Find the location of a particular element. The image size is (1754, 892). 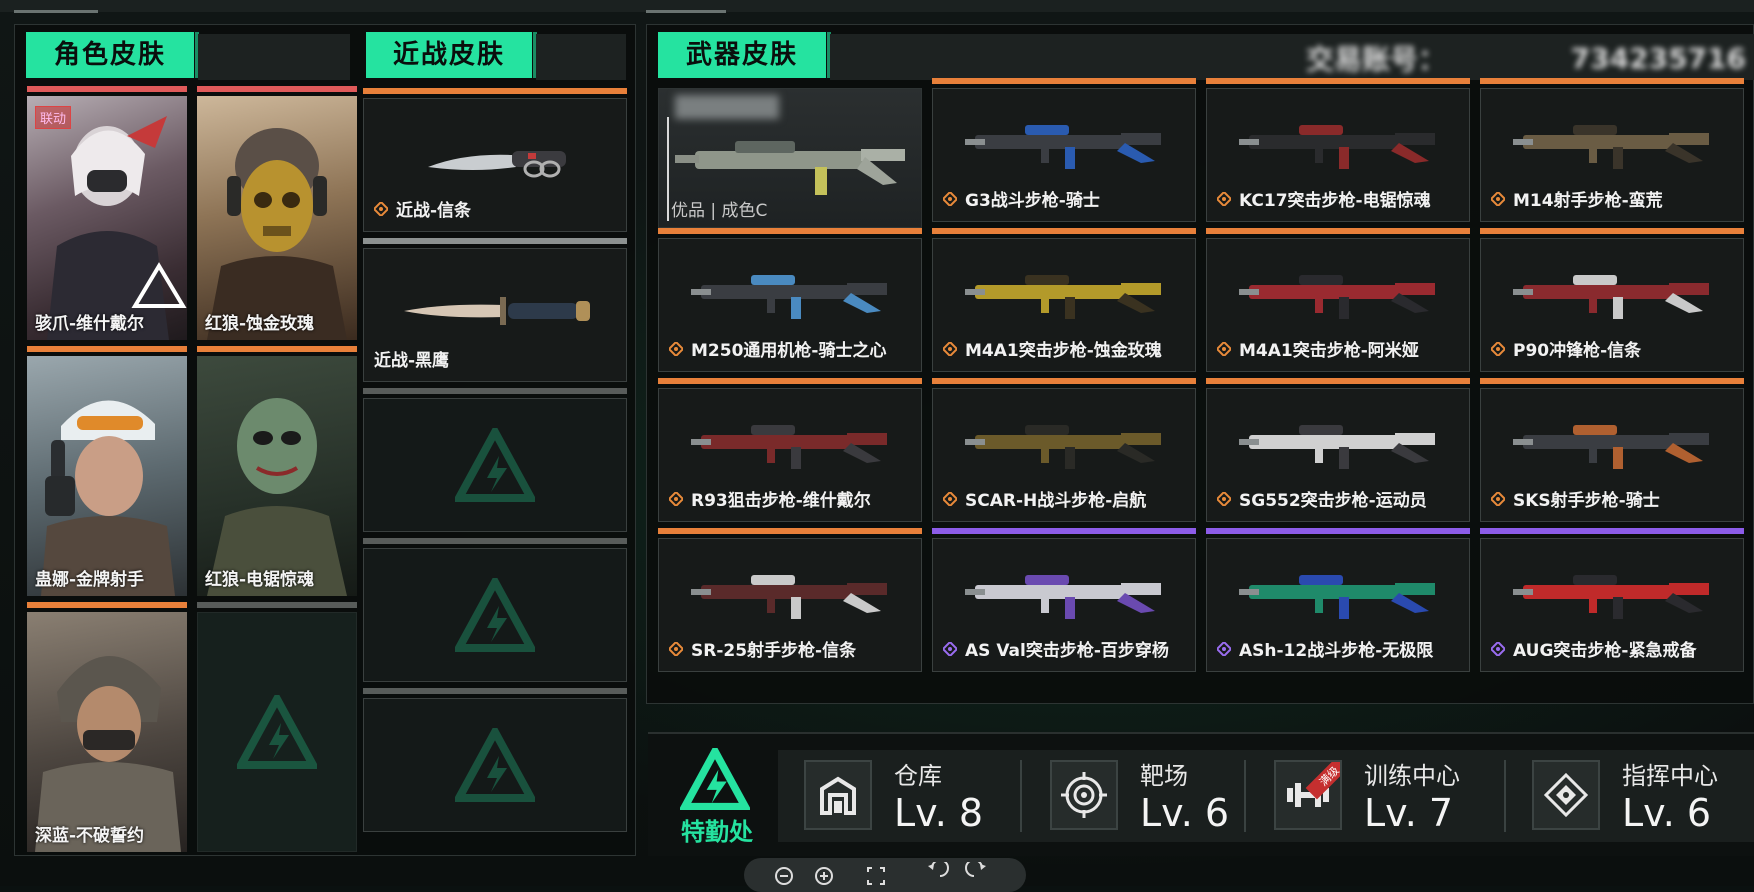

zoom-out-icon is located at coordinates (784, 876).